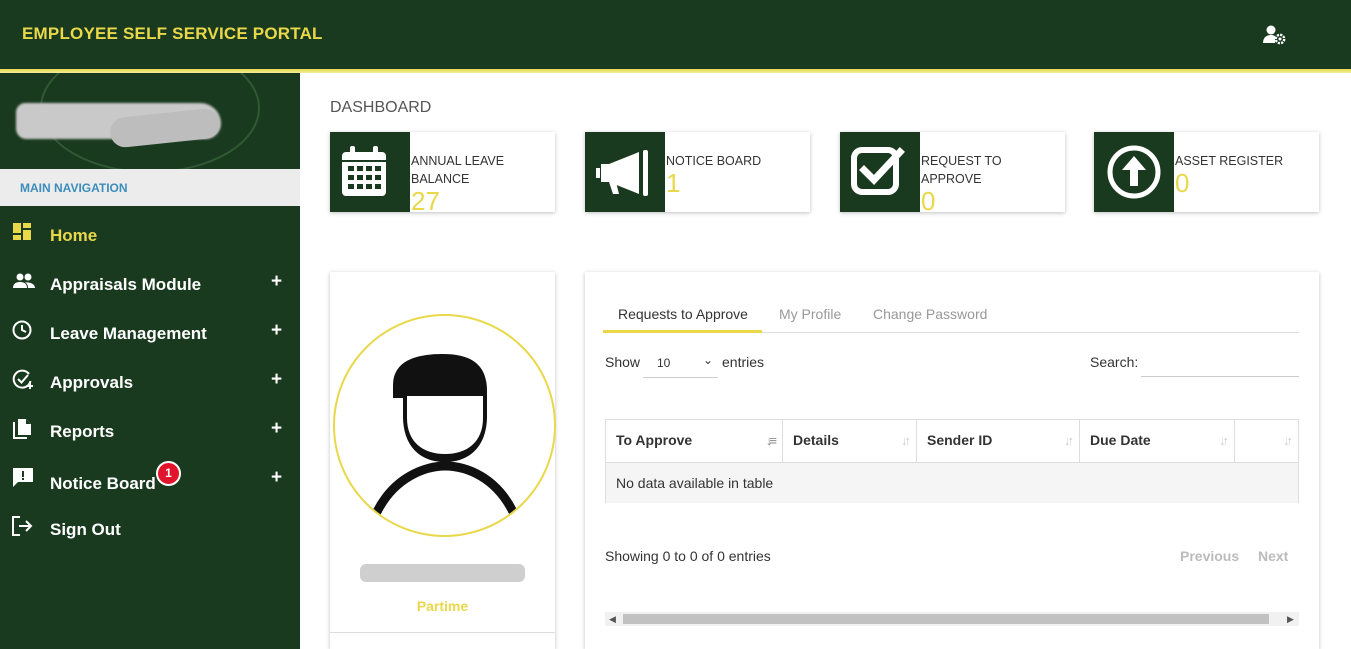 The width and height of the screenshot is (1351, 649). Describe the element at coordinates (442, 632) in the screenshot. I see `divider` at that location.